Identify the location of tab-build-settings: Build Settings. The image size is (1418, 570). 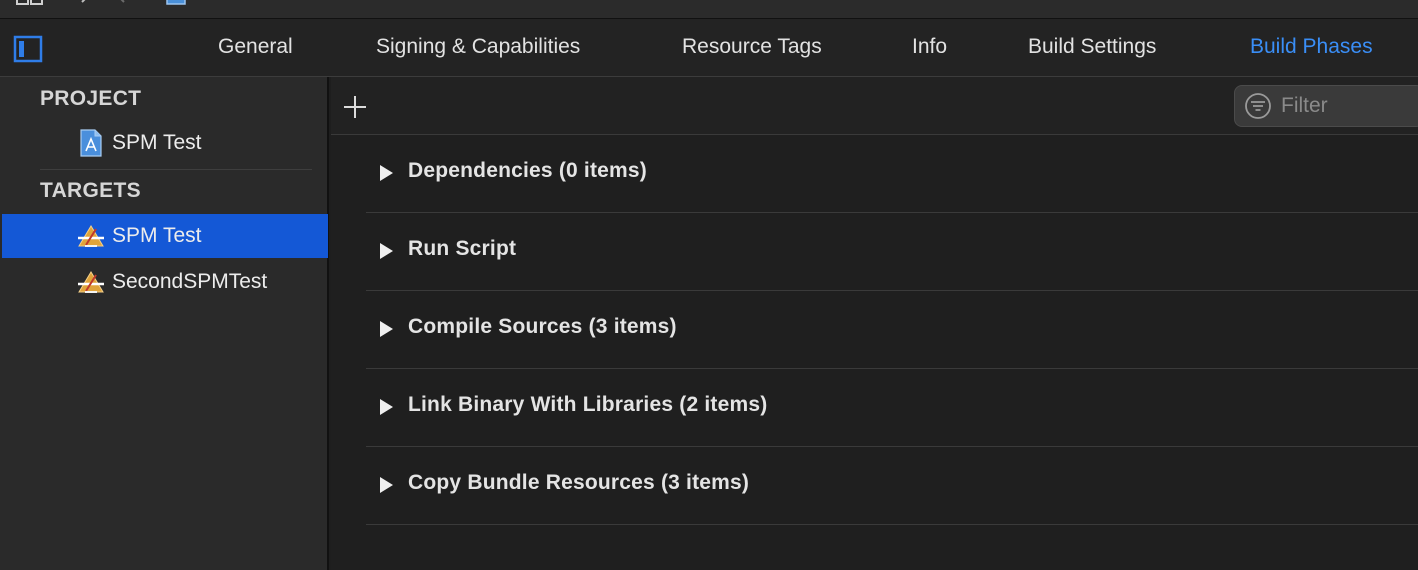
(1092, 47).